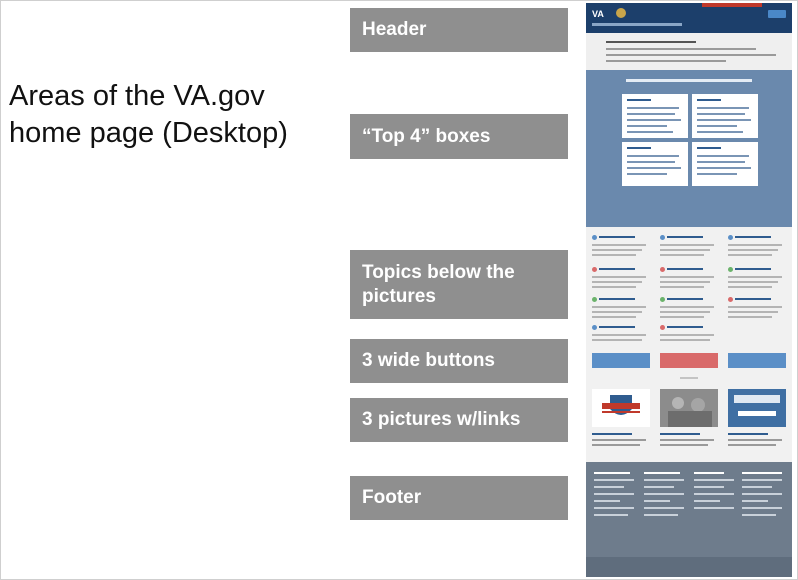 This screenshot has height=580, width=798. What do you see at coordinates (689, 519) in the screenshot?
I see `screenshot-footer` at bounding box center [689, 519].